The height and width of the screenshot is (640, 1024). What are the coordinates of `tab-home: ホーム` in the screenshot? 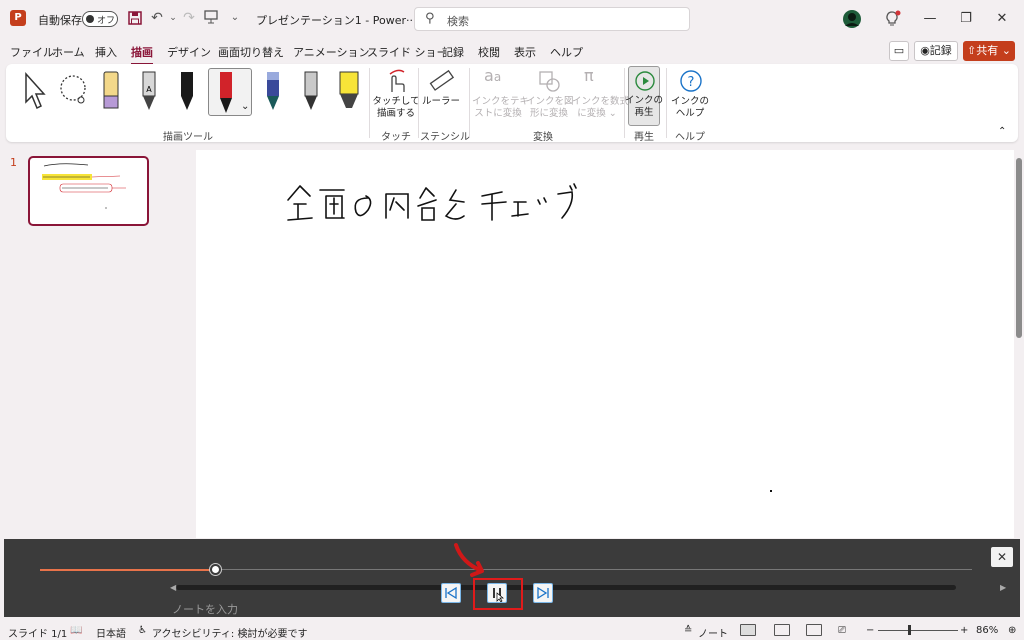 It's located at (68, 52).